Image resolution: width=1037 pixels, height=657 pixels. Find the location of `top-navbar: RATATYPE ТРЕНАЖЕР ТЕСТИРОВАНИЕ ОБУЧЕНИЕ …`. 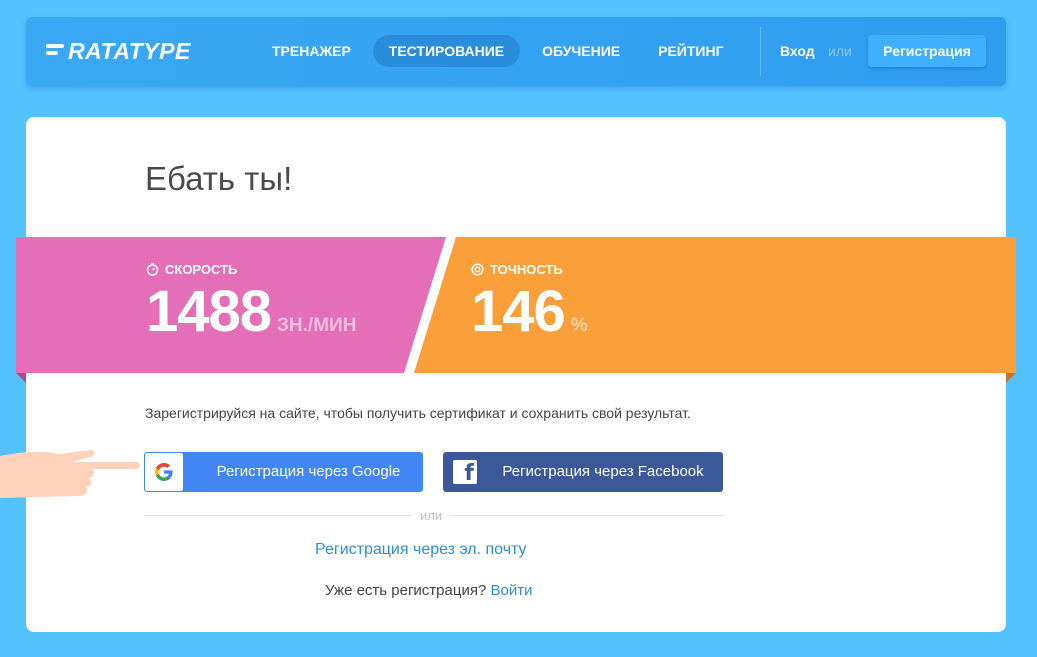

top-navbar: RATATYPE ТРЕНАЖЕР ТЕСТИРОВАНИЕ ОБУЧЕНИЕ … is located at coordinates (516, 51).